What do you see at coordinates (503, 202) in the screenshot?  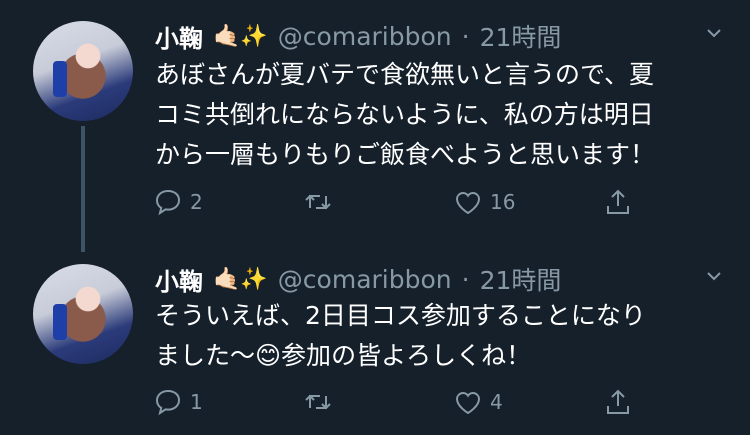 I see `like-count: 16` at bounding box center [503, 202].